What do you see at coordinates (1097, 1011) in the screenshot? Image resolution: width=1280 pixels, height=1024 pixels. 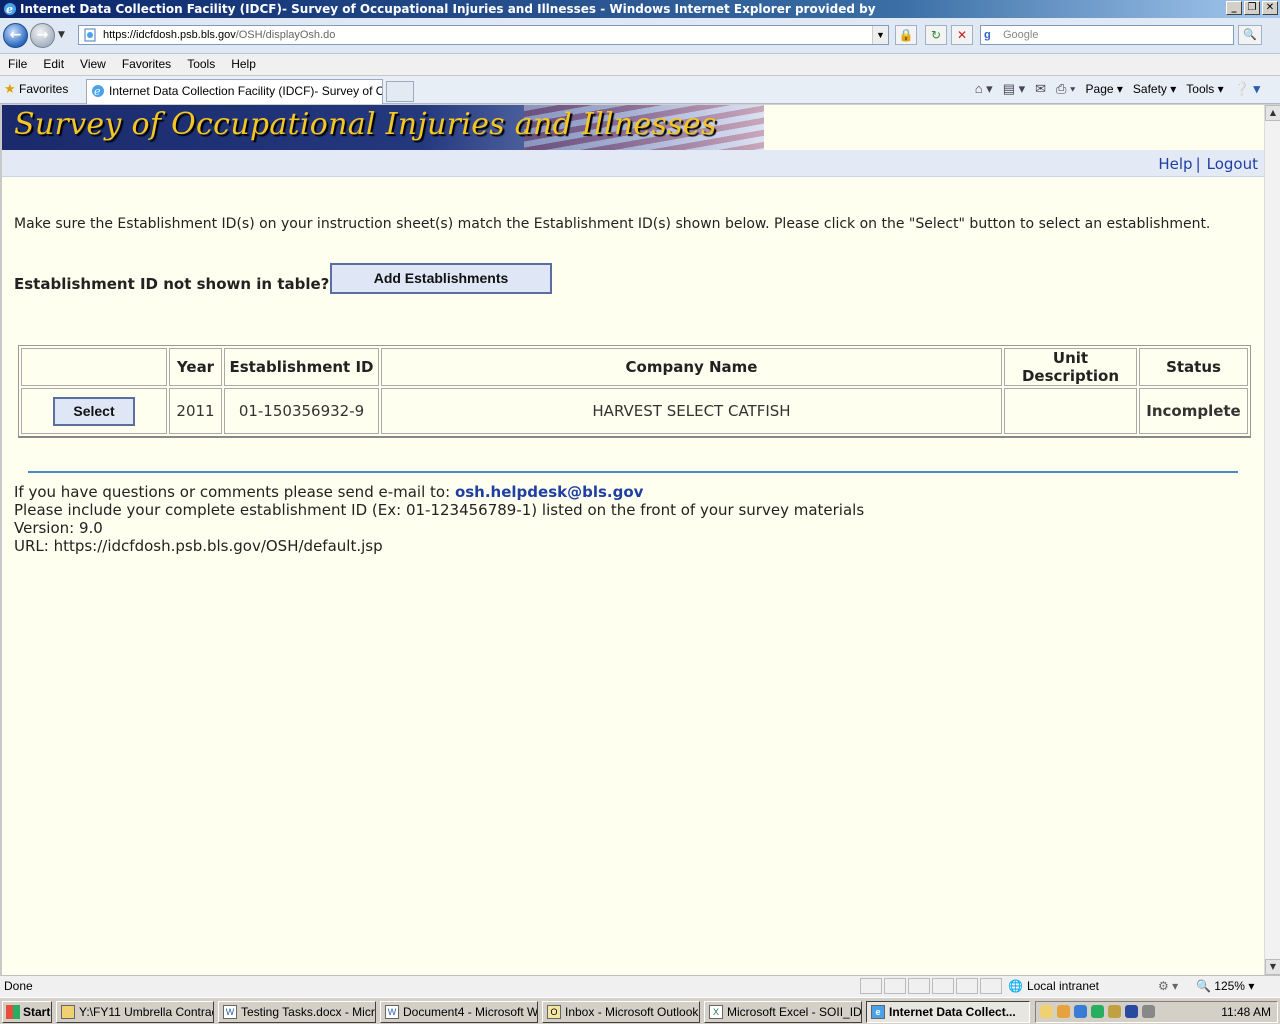 I see `tray-sync-icon` at bounding box center [1097, 1011].